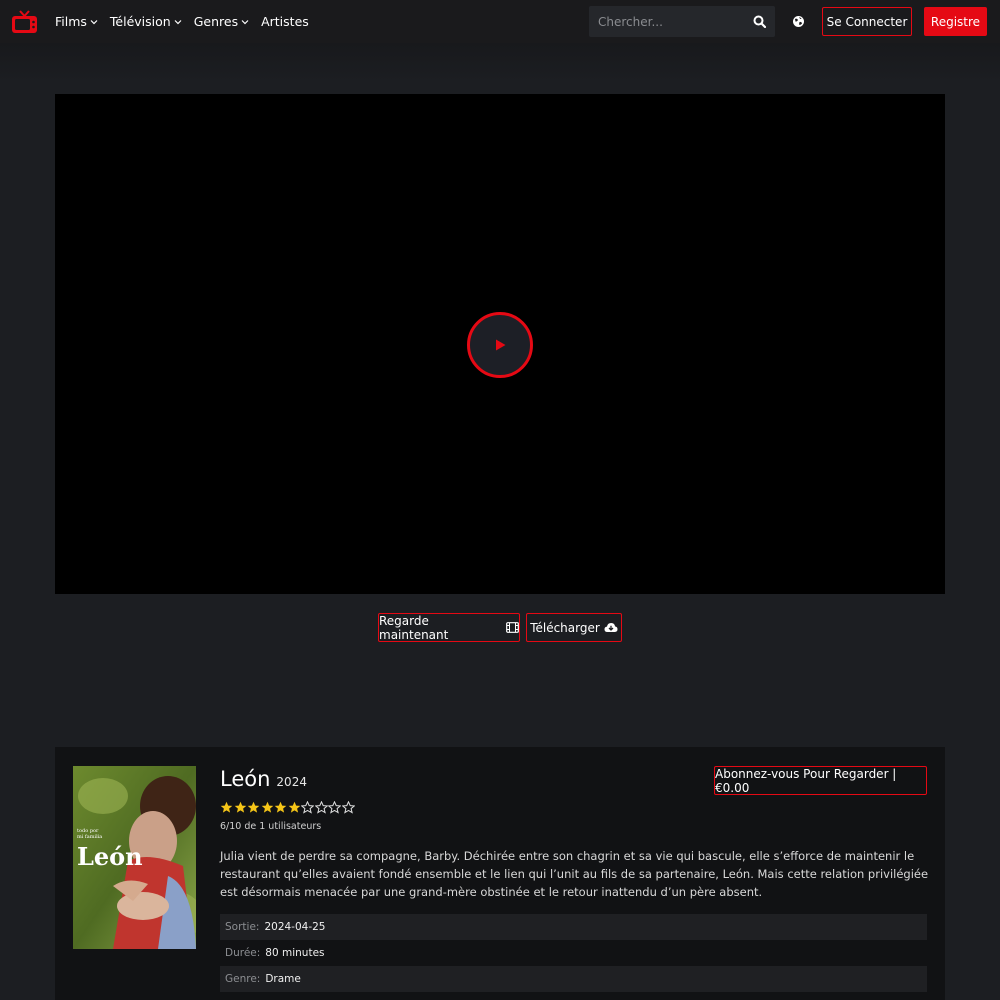 The width and height of the screenshot is (1000, 1000). I want to click on meta-release: Sortie: 2024-04-25, so click(573, 927).